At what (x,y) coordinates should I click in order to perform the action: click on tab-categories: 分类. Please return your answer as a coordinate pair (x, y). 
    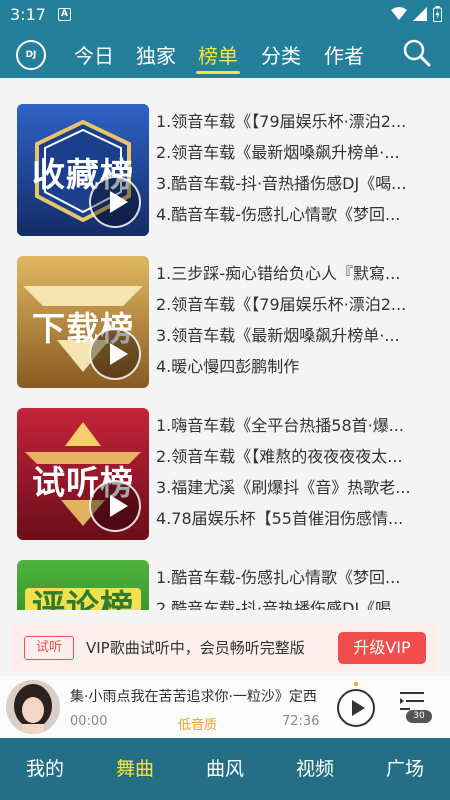
    Looking at the image, I should click on (281, 54).